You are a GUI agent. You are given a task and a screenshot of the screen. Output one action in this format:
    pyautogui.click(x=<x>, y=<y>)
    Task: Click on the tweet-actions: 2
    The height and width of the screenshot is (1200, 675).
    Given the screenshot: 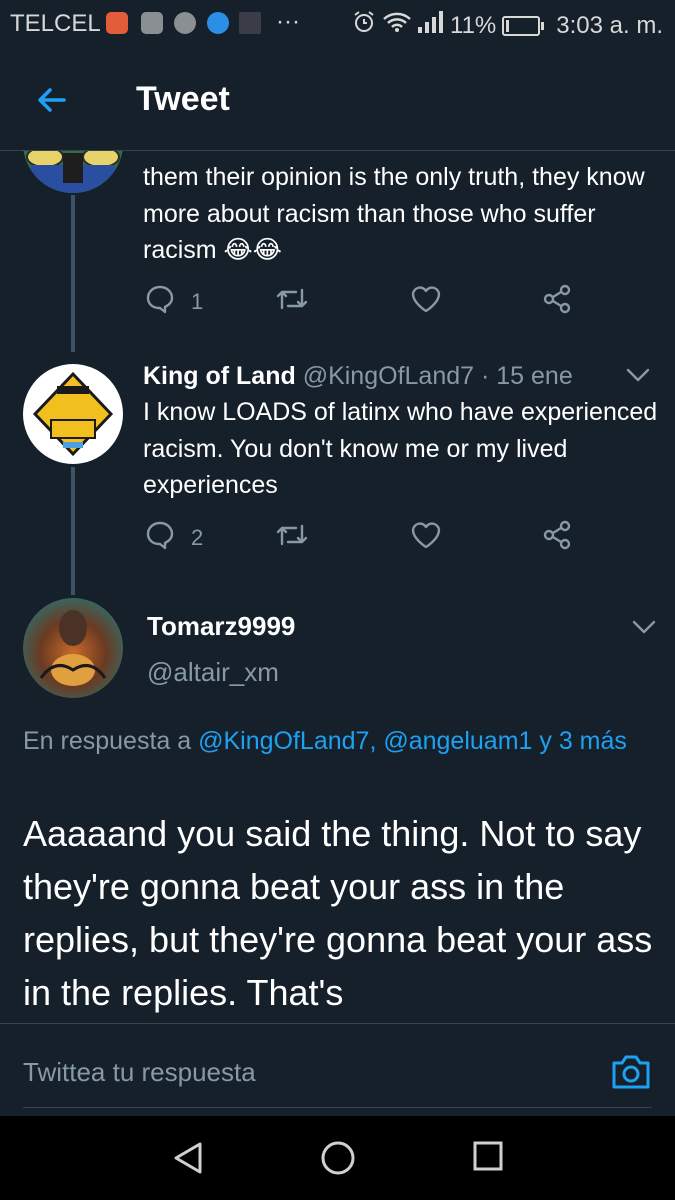 What is the action you would take?
    pyautogui.click(x=393, y=540)
    